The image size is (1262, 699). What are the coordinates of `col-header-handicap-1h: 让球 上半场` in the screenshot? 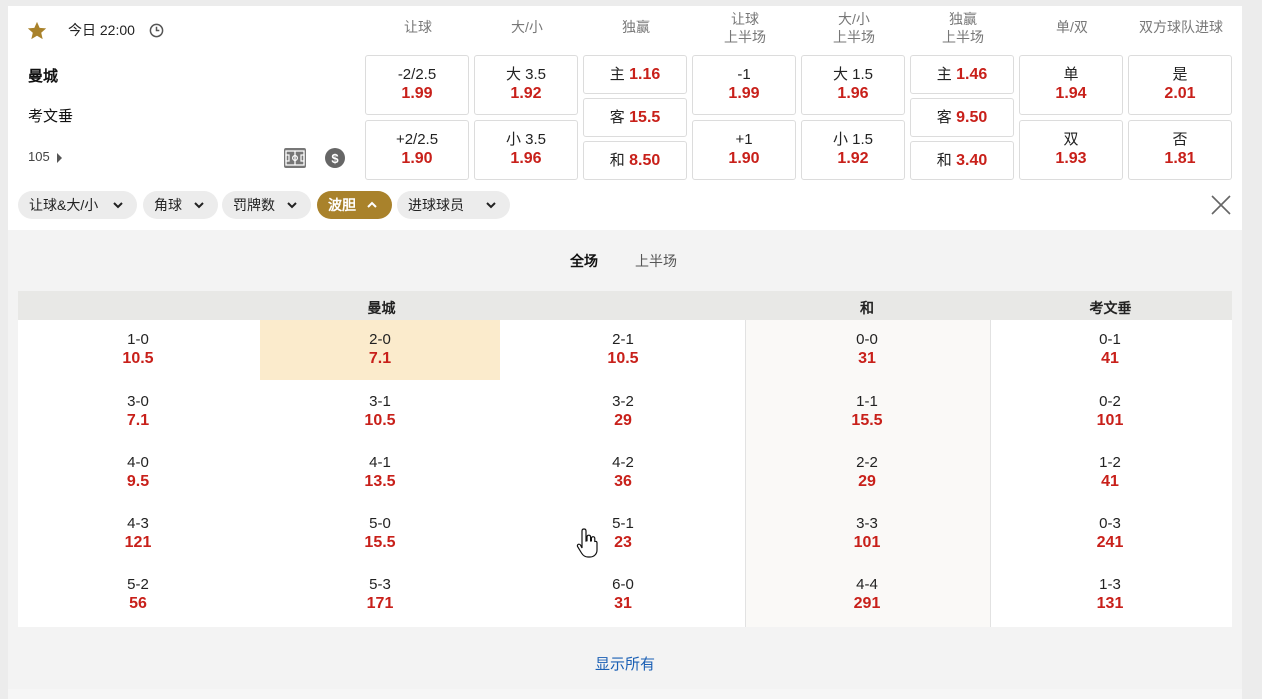 It's located at (745, 28).